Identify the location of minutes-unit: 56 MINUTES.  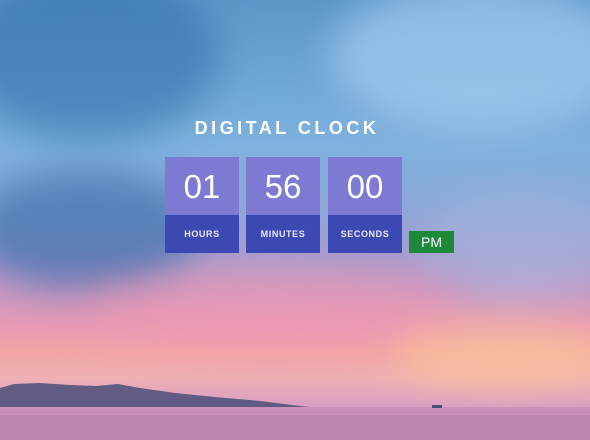
(283, 205).